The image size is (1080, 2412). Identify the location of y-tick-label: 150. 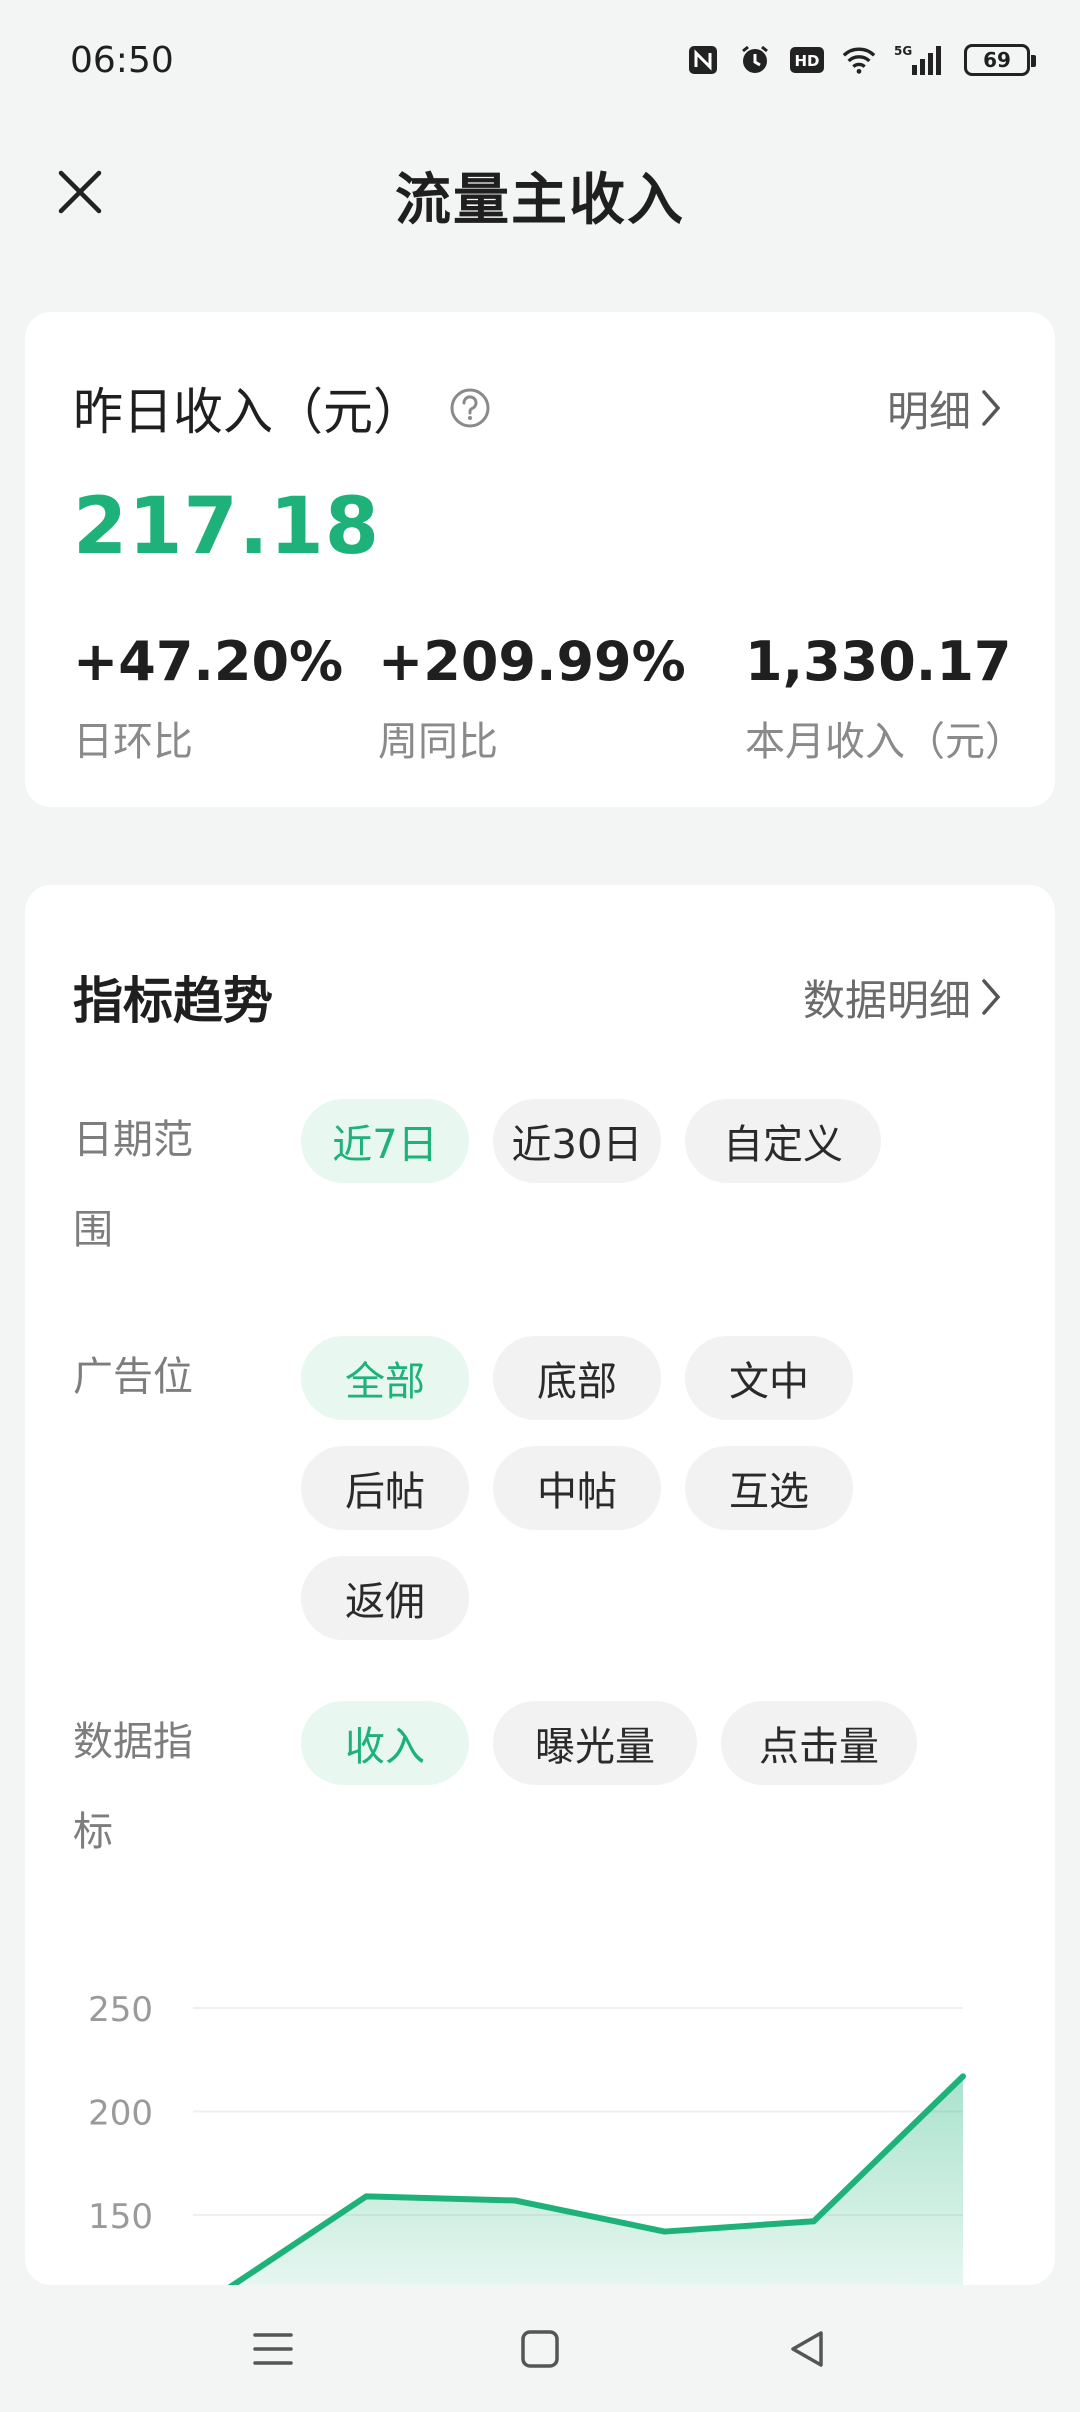
(120, 2217).